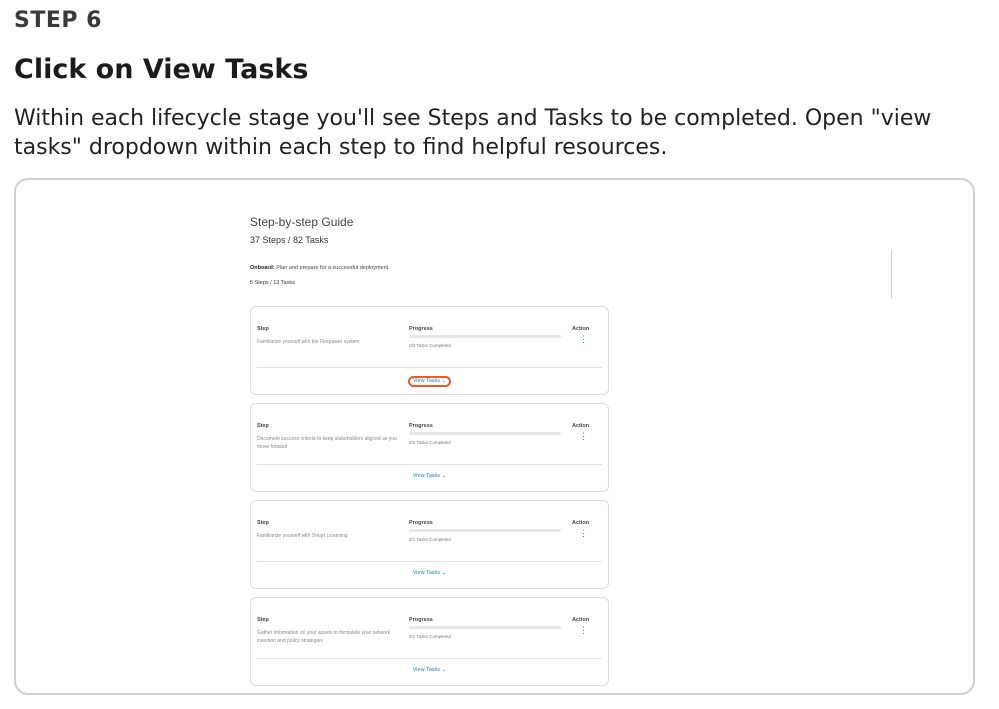 This screenshot has height=709, width=999. I want to click on guide-count: 37 Steps / 82 Tasks, so click(289, 240).